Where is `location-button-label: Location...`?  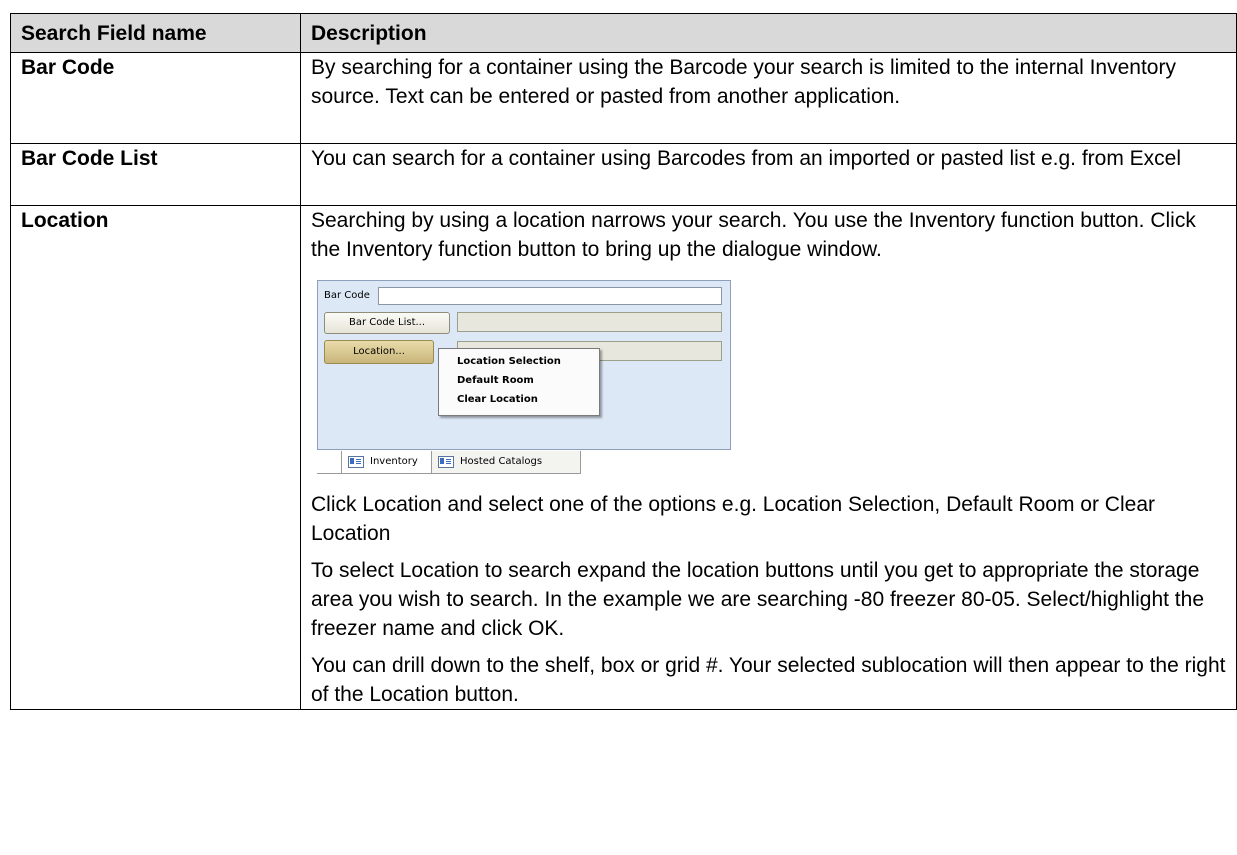
location-button-label: Location... is located at coordinates (379, 351).